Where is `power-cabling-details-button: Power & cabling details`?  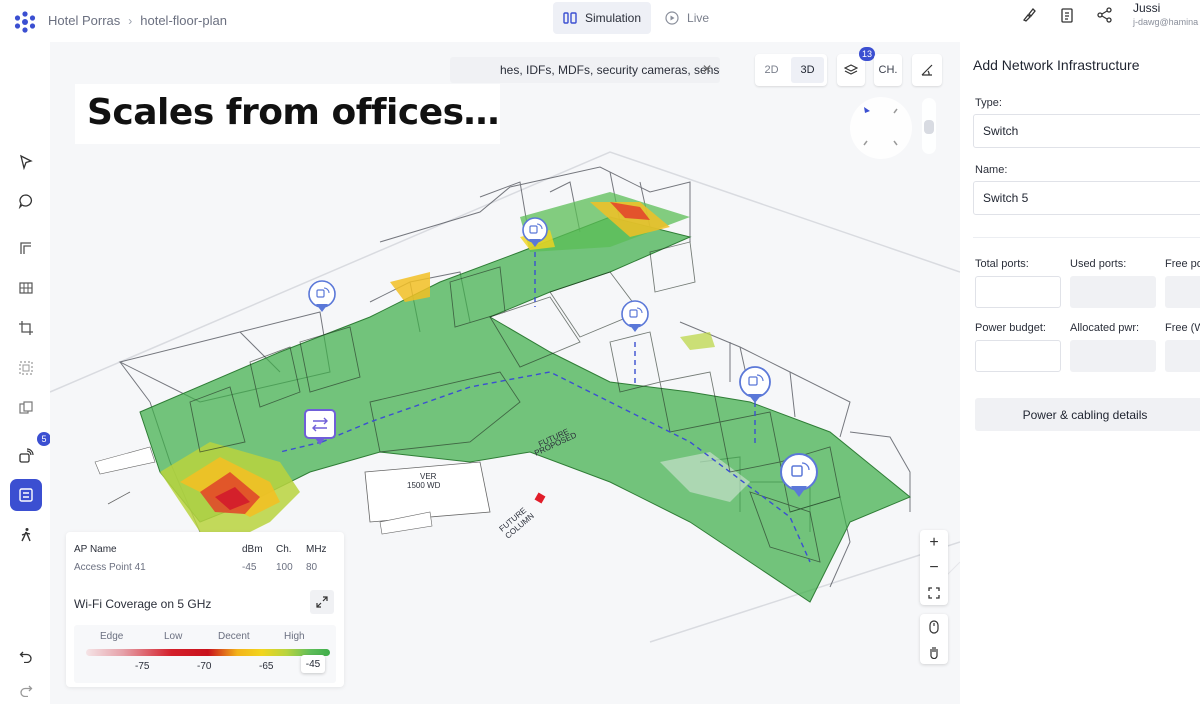 power-cabling-details-button: Power & cabling details is located at coordinates (1087, 414).